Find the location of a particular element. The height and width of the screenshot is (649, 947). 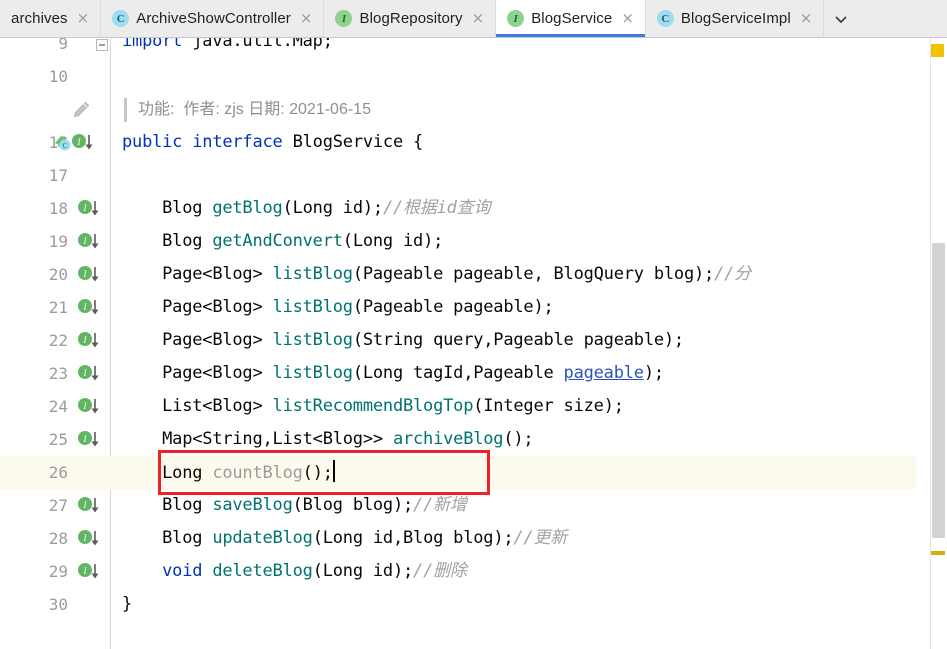

code-text: Blog saveBlog(Blog blog);//新增 is located at coordinates (294, 505).